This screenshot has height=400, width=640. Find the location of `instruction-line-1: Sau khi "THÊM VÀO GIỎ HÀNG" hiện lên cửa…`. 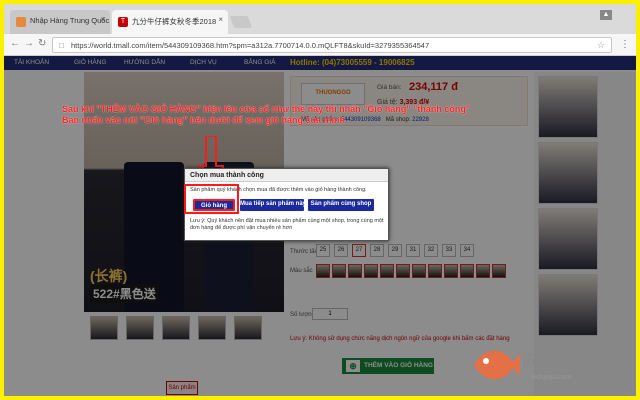

instruction-line-1: Sau khi "THÊM VÀO GIỎ HÀNG" hiện lên cửa… is located at coordinates (266, 109).